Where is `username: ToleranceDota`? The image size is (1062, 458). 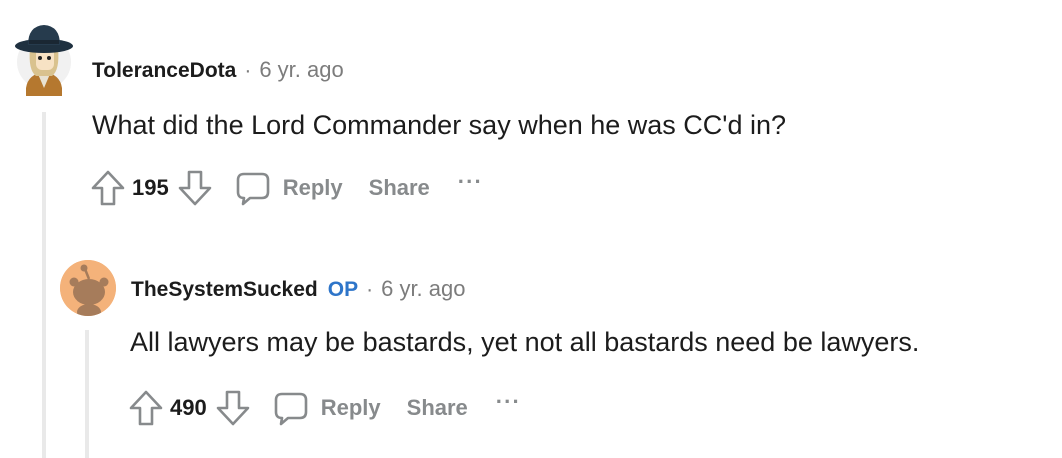
username: ToleranceDota is located at coordinates (164, 71).